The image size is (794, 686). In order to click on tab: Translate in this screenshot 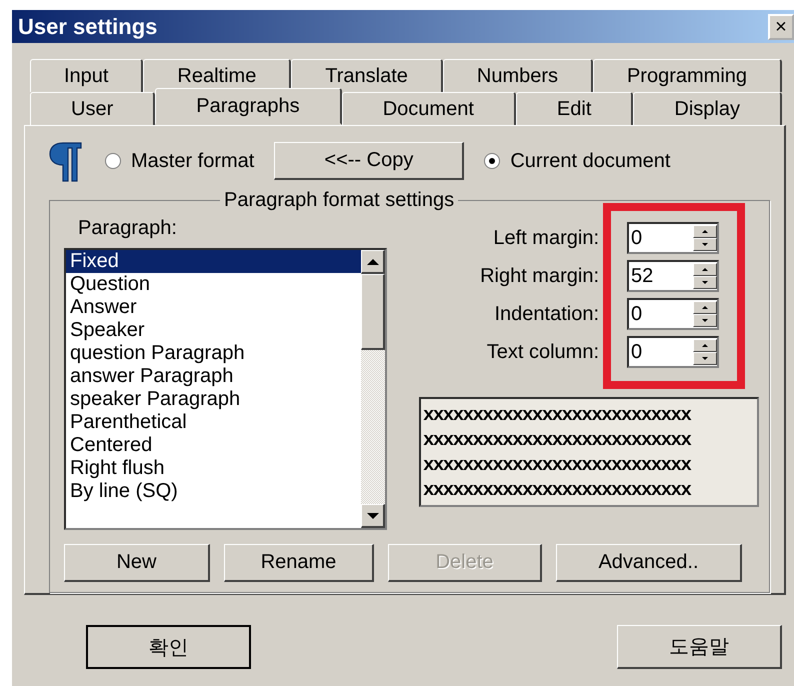, I will do `click(367, 75)`.